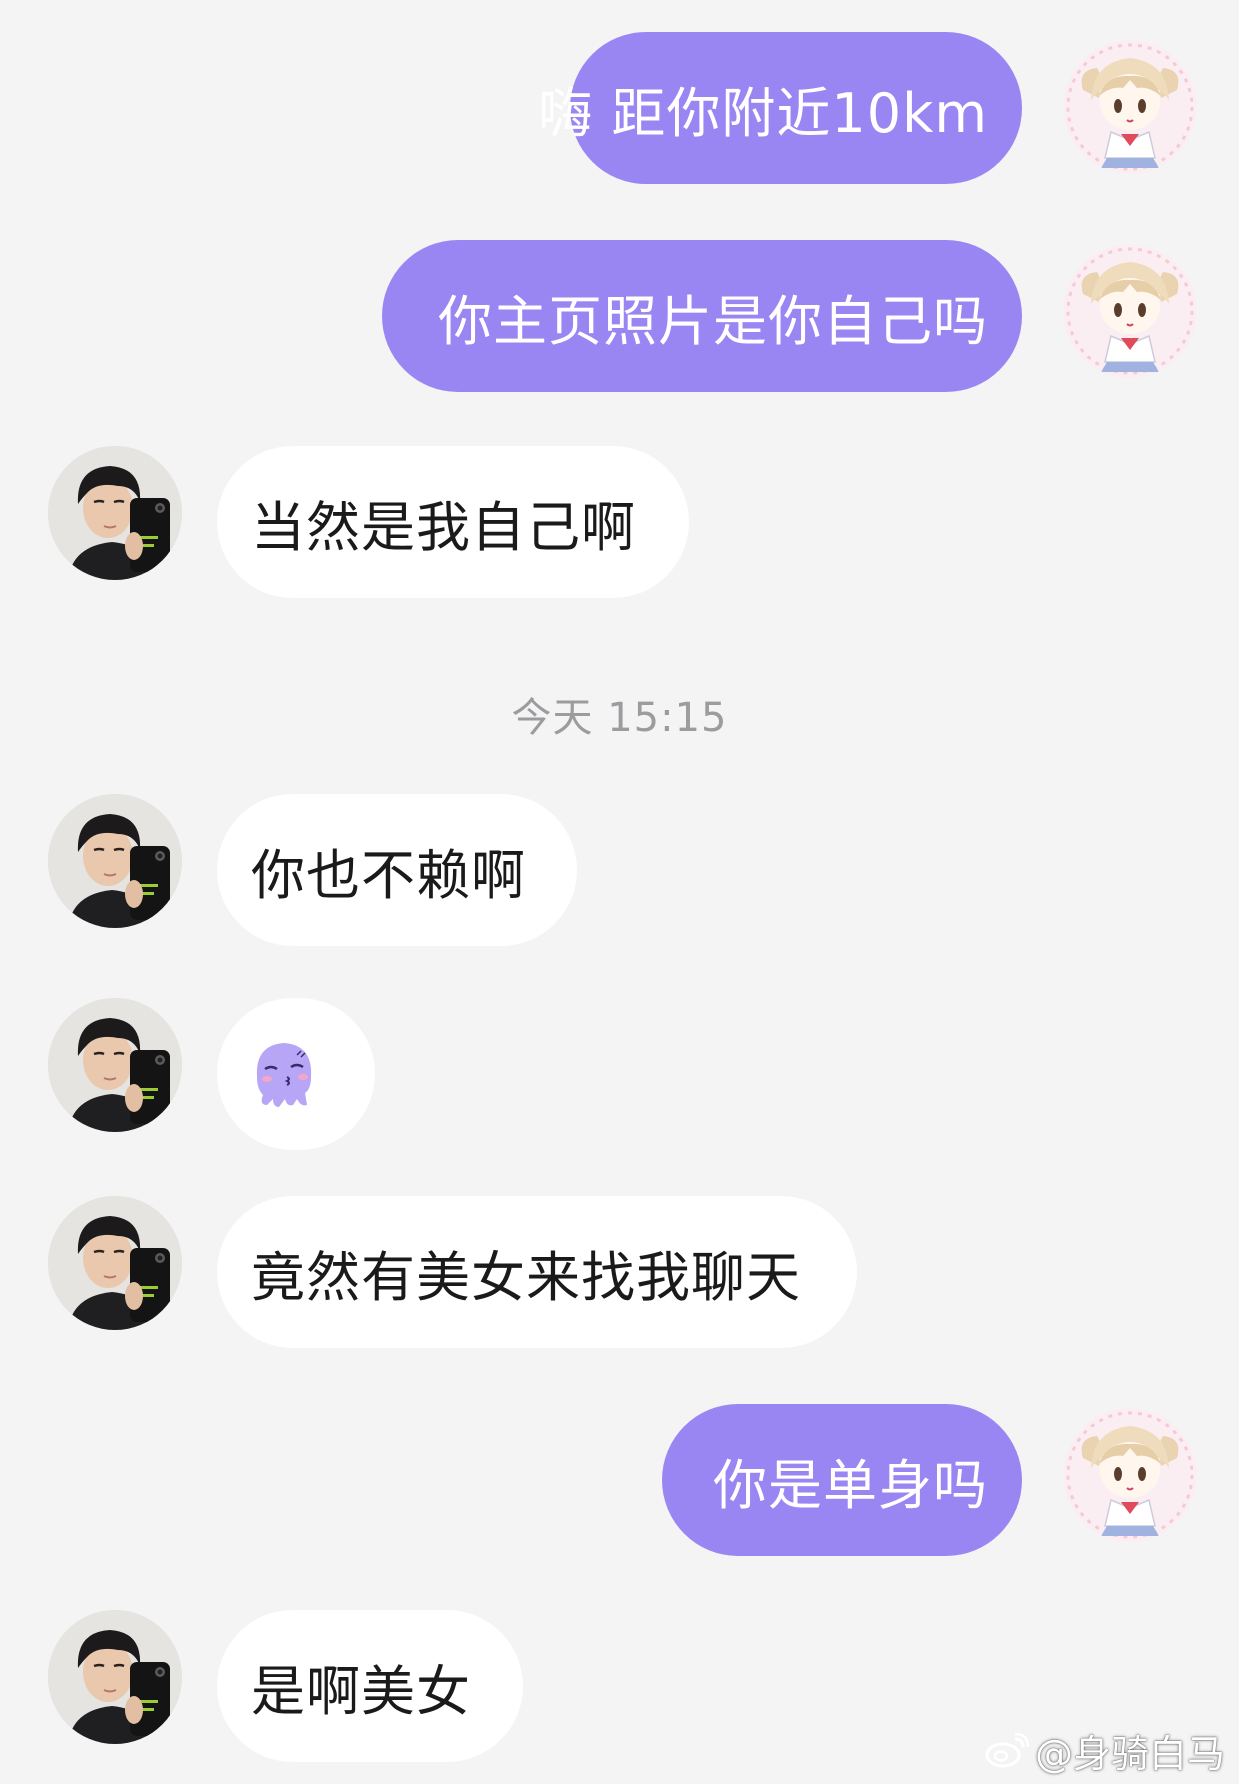  I want to click on shy-purple-octopus-icon, so click(284, 1075).